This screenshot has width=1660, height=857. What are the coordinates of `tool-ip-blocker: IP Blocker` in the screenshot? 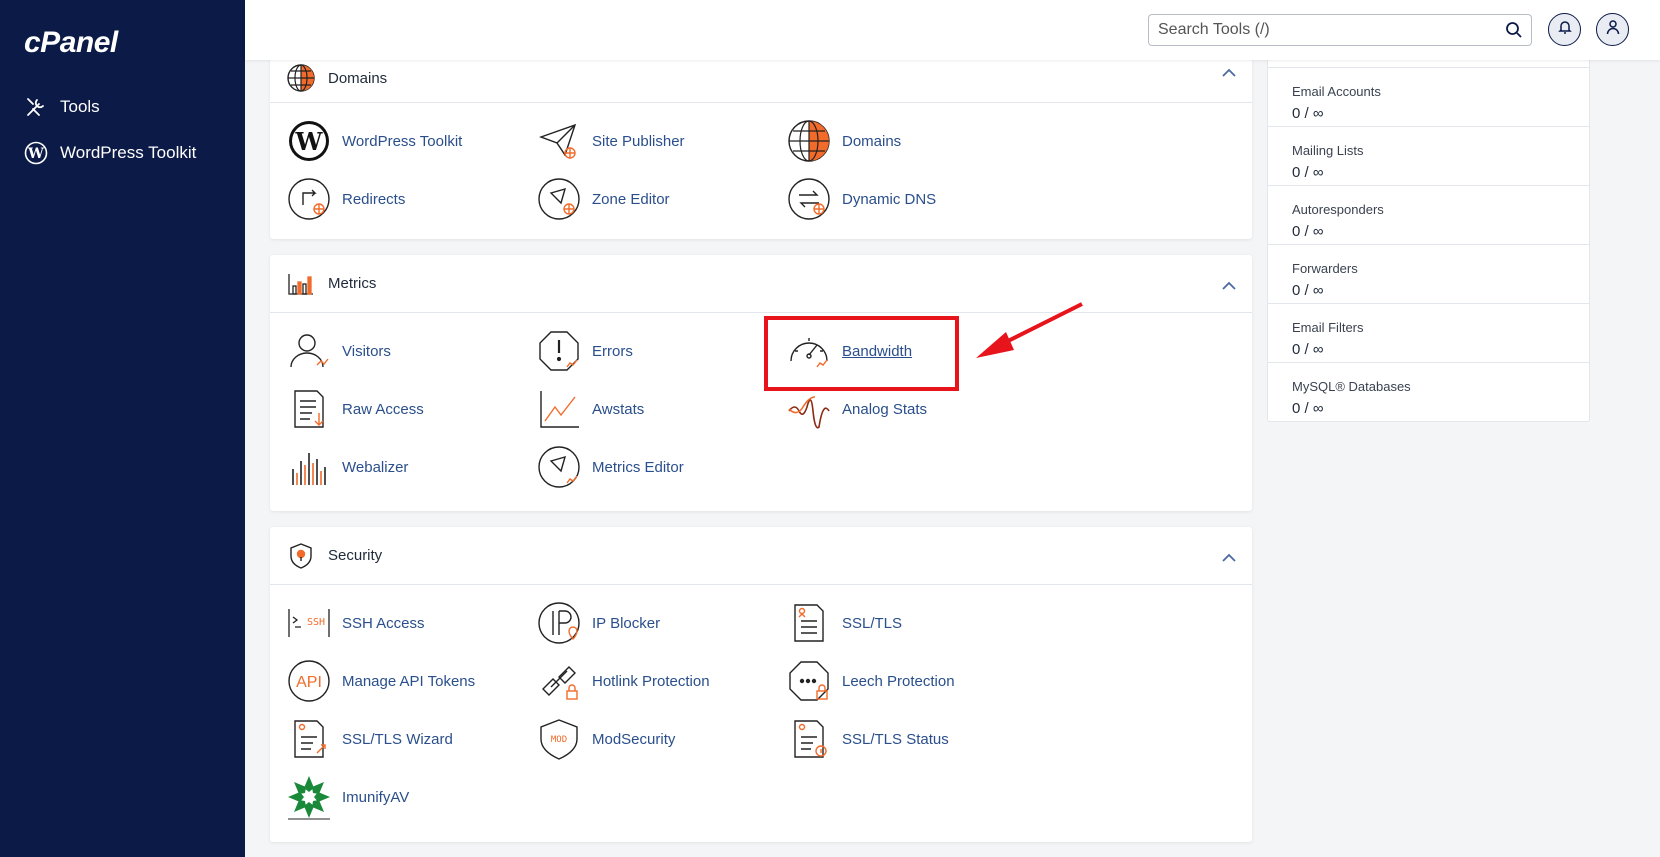 It's located at (598, 623).